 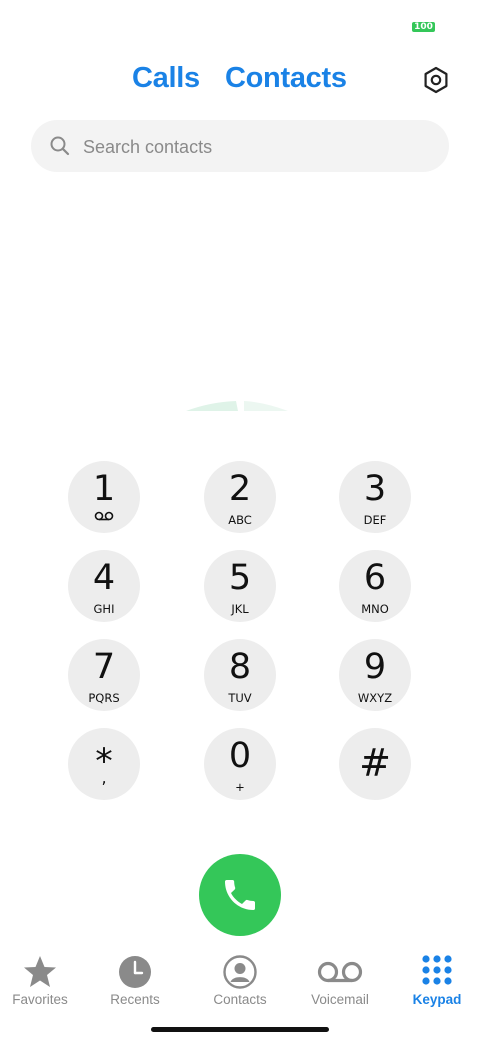 What do you see at coordinates (437, 970) in the screenshot?
I see `keypad-icon` at bounding box center [437, 970].